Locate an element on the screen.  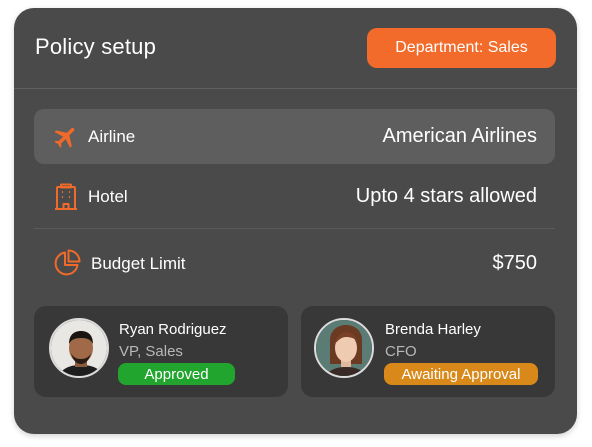
status-badge-approved: Approved is located at coordinates (176, 374).